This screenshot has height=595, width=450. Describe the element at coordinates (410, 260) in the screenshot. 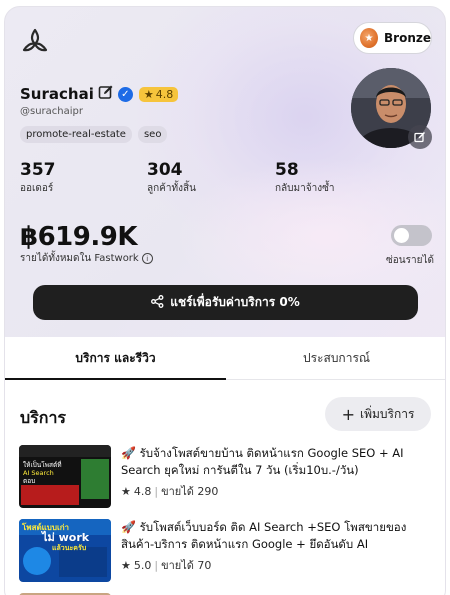

I see `hide-revenue-label: ซ่อนรายได้` at that location.